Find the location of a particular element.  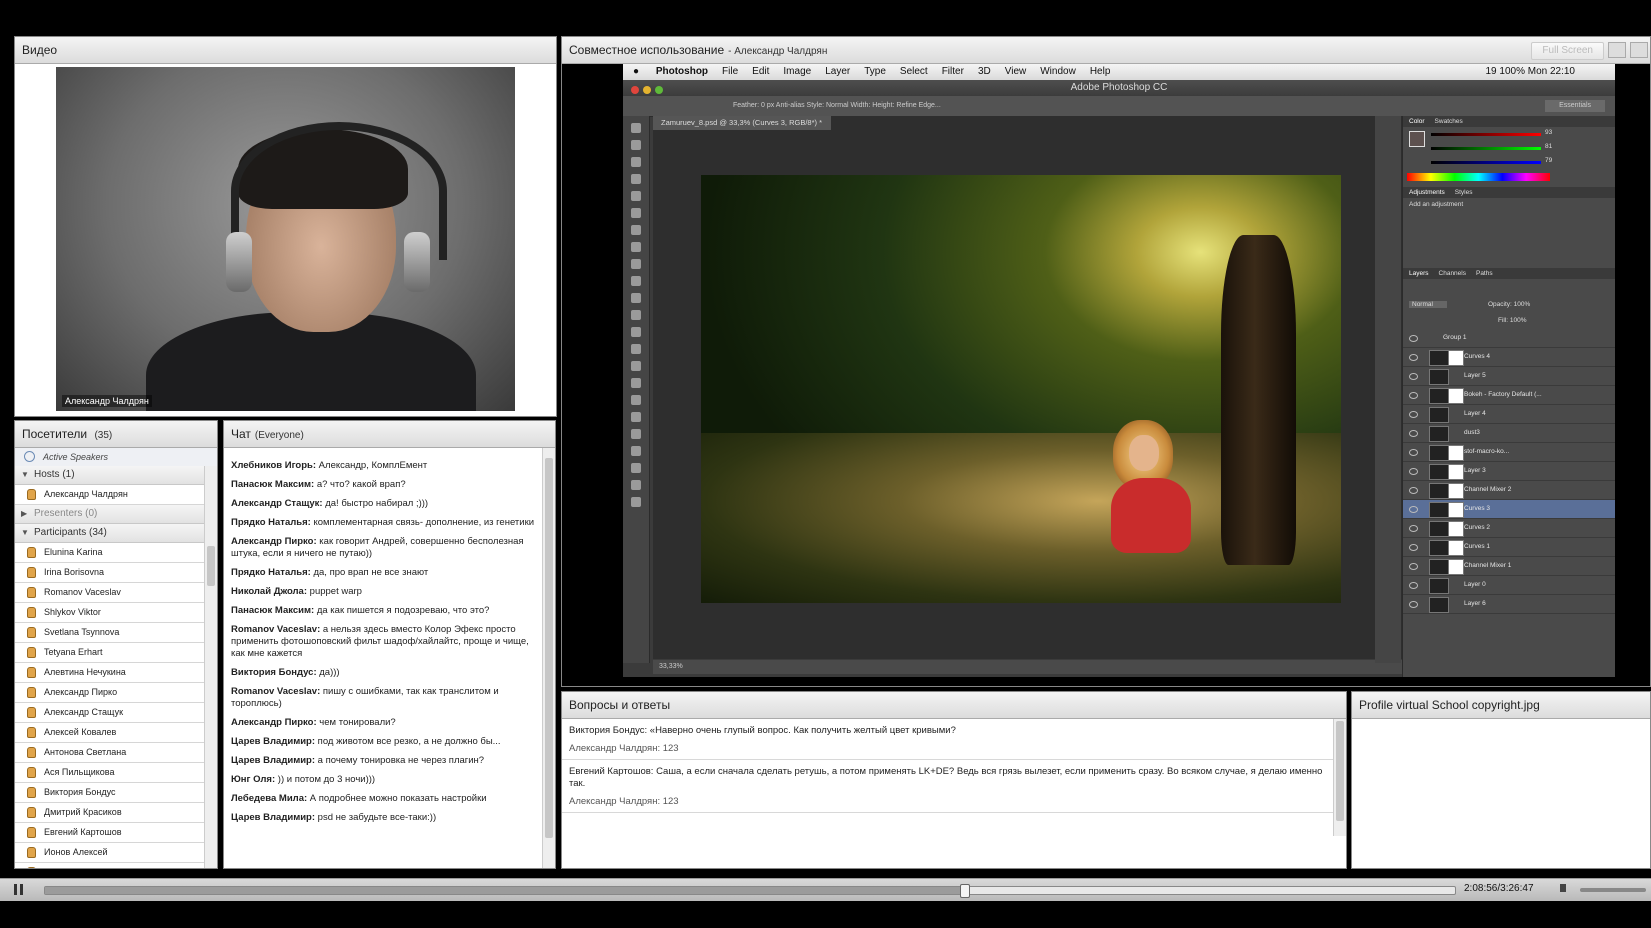

layer-row: Curves 4 is located at coordinates (1509, 357).